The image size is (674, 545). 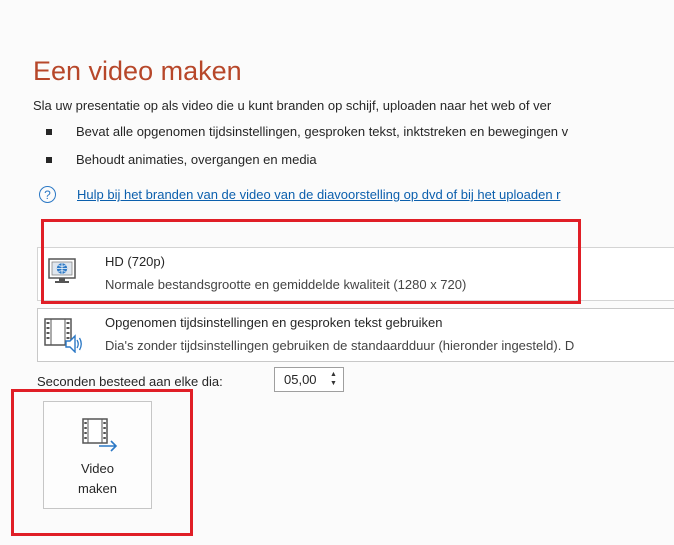 What do you see at coordinates (333, 384) in the screenshot?
I see `spin-down-icon: ▼` at bounding box center [333, 384].